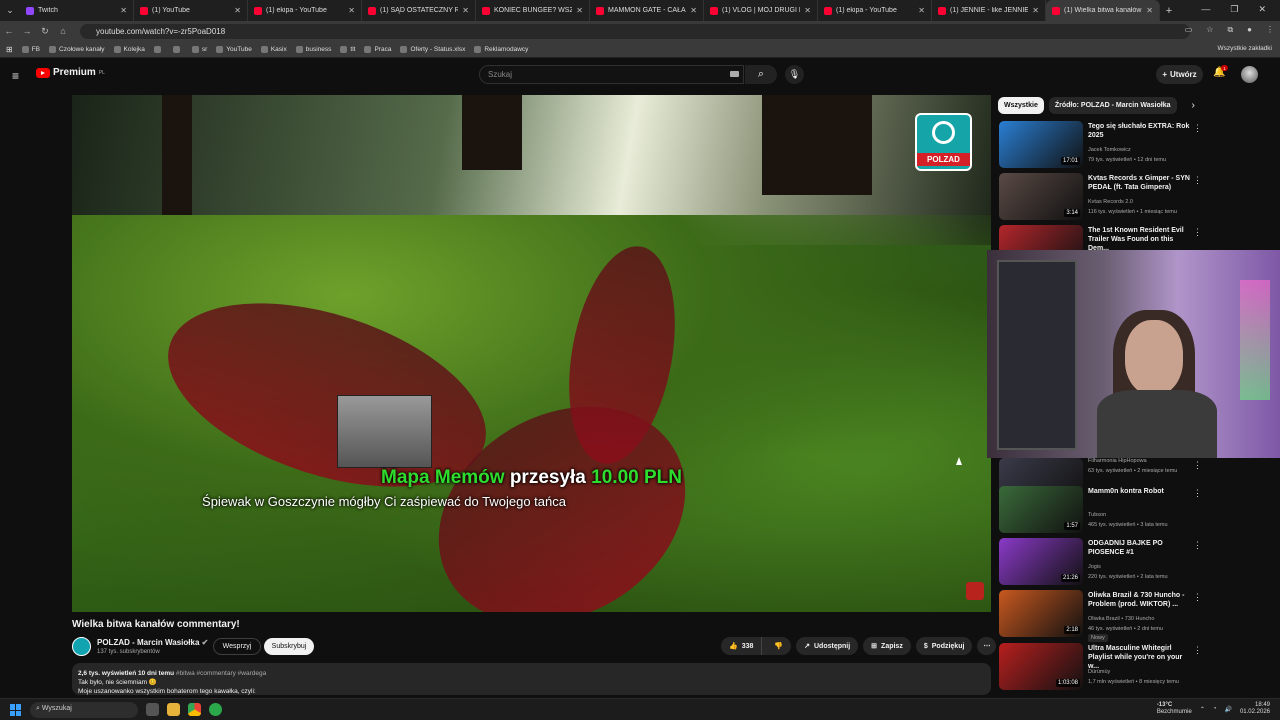 The image size is (1280, 720). I want to click on browser-tab: (1) VLOG | MÓJ DRUGI PORÓD ✕, so click(761, 10).